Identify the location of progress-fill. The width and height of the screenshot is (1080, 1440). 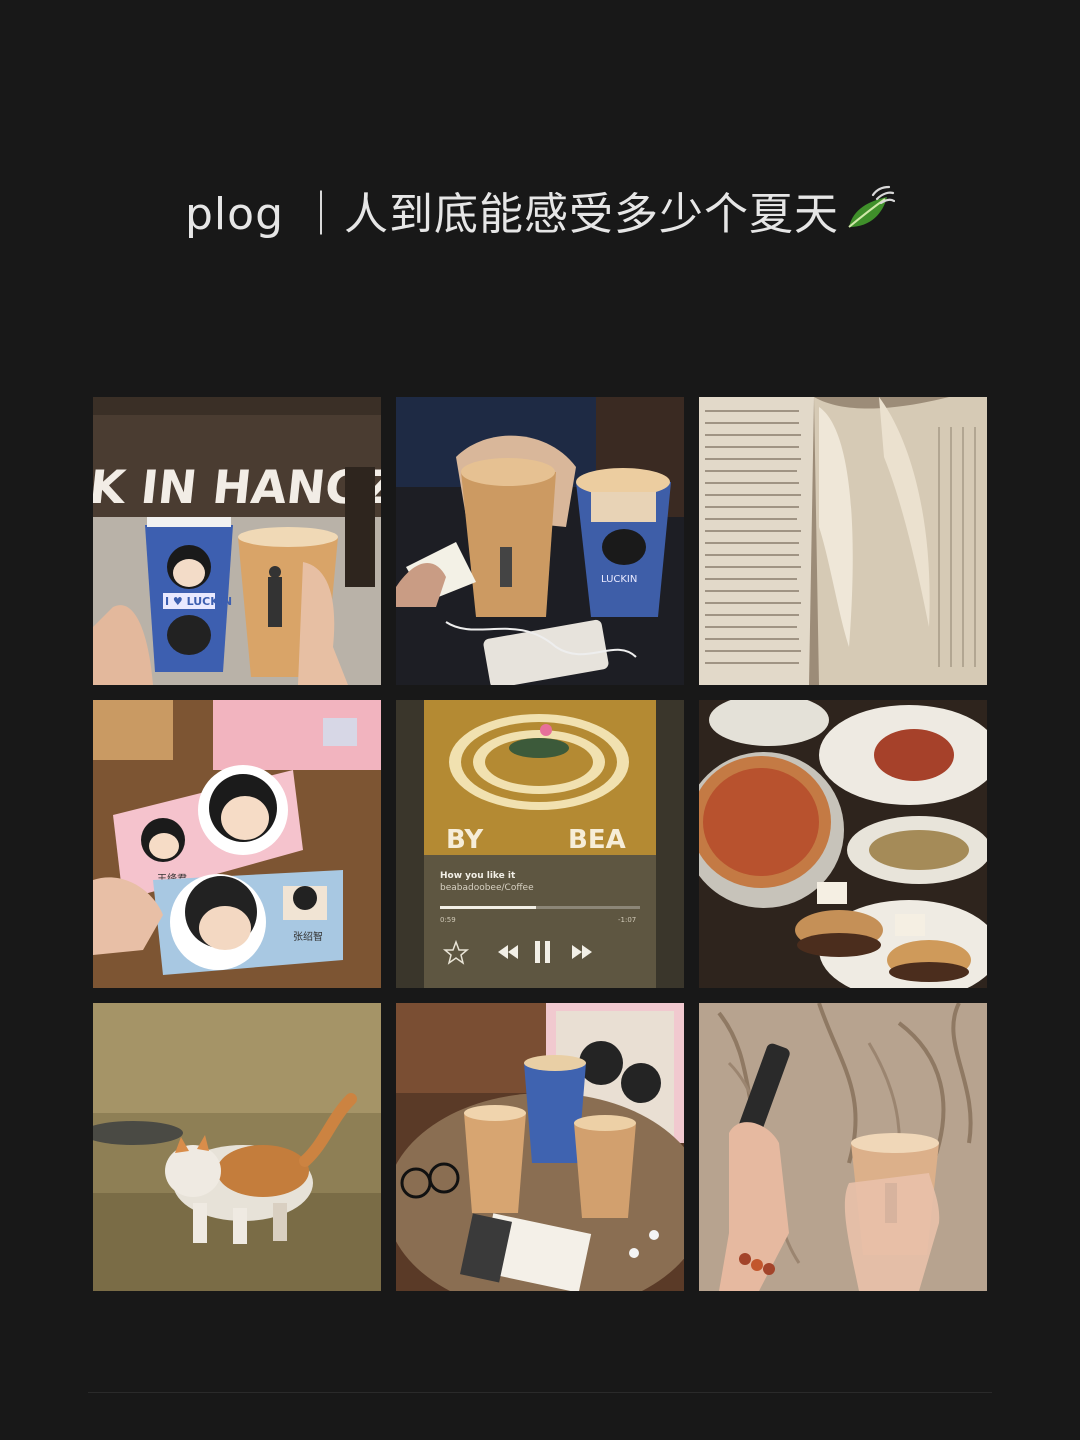
(488, 907).